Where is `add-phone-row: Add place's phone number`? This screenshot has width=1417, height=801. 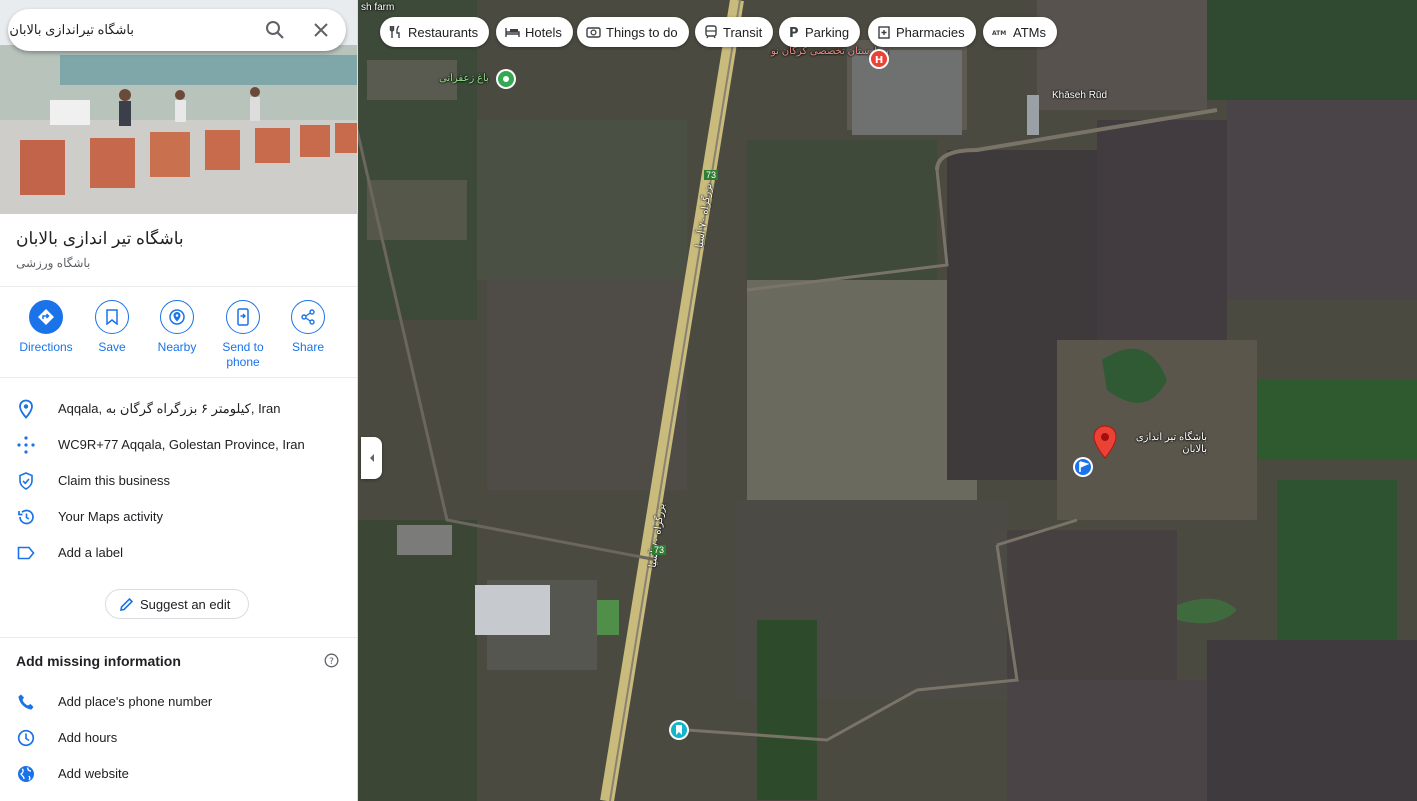
add-phone-row: Add place's phone number is located at coordinates (178, 702).